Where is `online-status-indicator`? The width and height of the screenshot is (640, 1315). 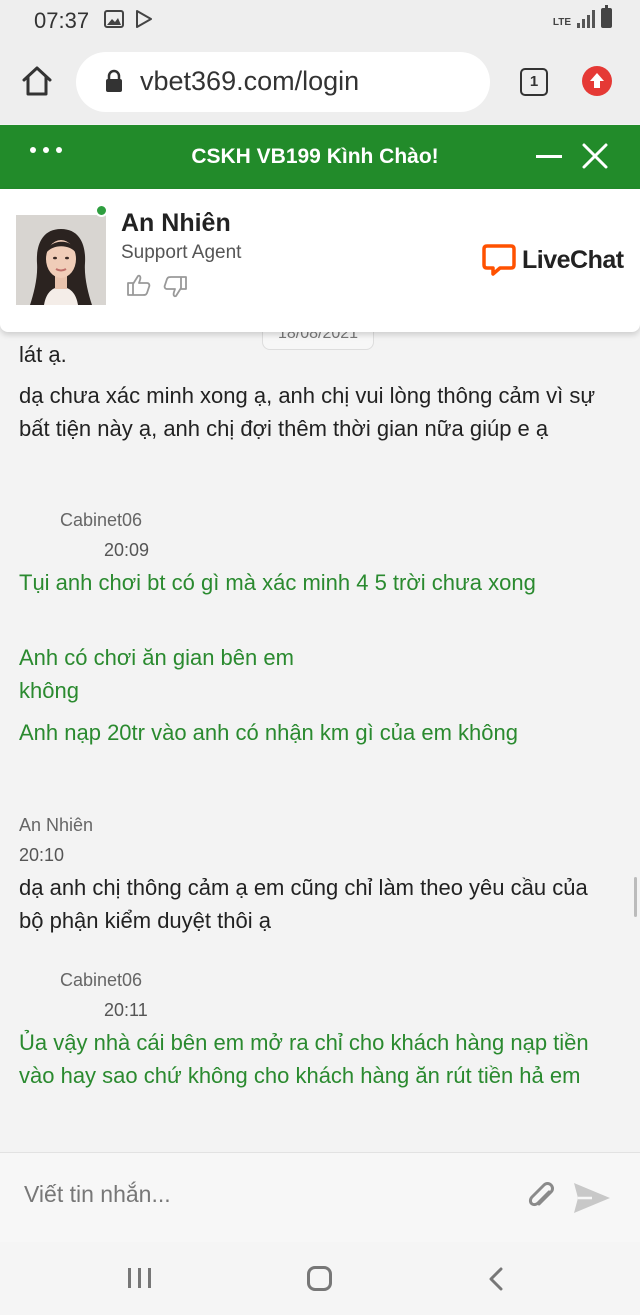
online-status-indicator is located at coordinates (101, 210).